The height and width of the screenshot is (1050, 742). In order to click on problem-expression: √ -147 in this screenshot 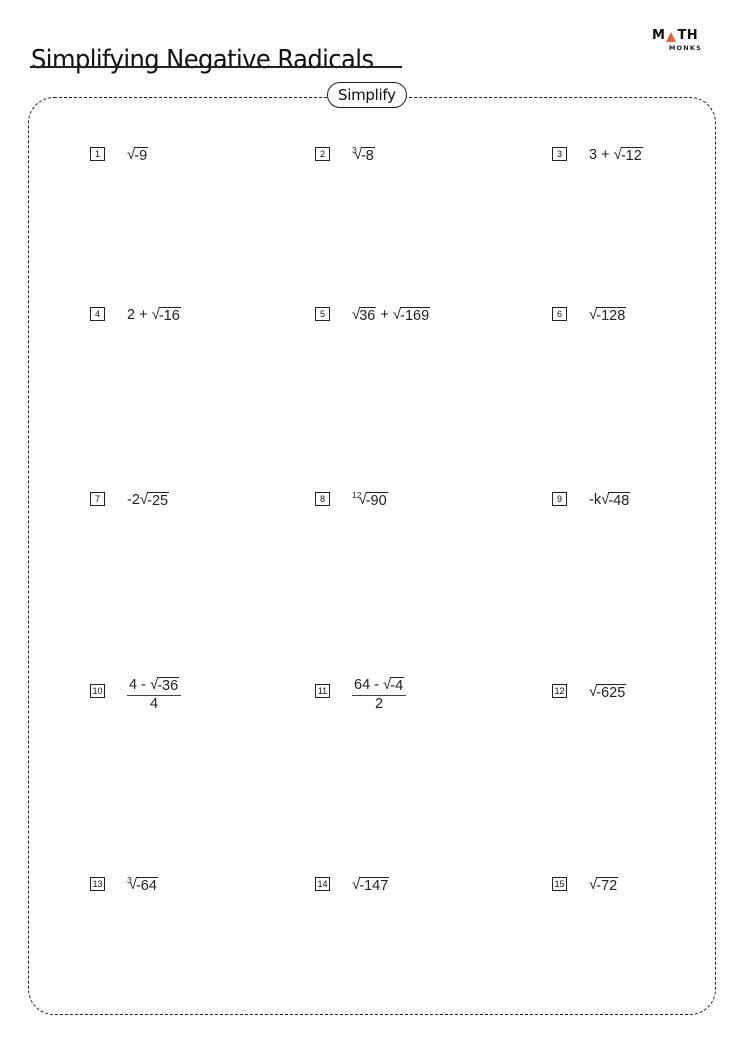, I will do `click(371, 884)`.